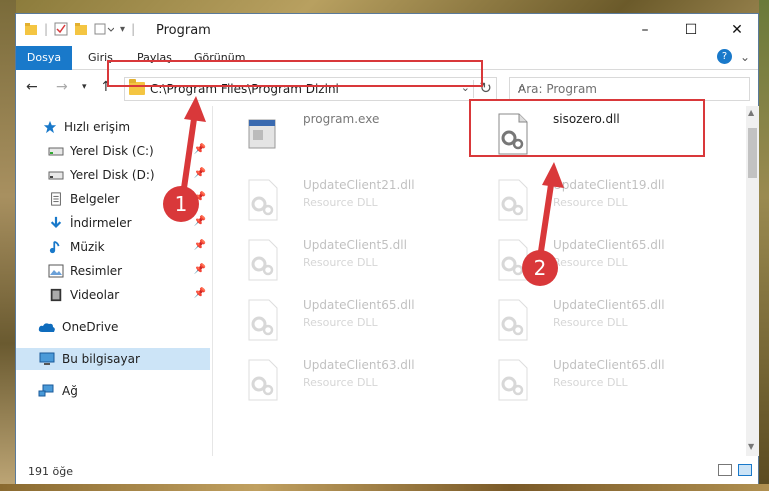  What do you see at coordinates (184, 159) in the screenshot?
I see `arrow-1: 1` at bounding box center [184, 159].